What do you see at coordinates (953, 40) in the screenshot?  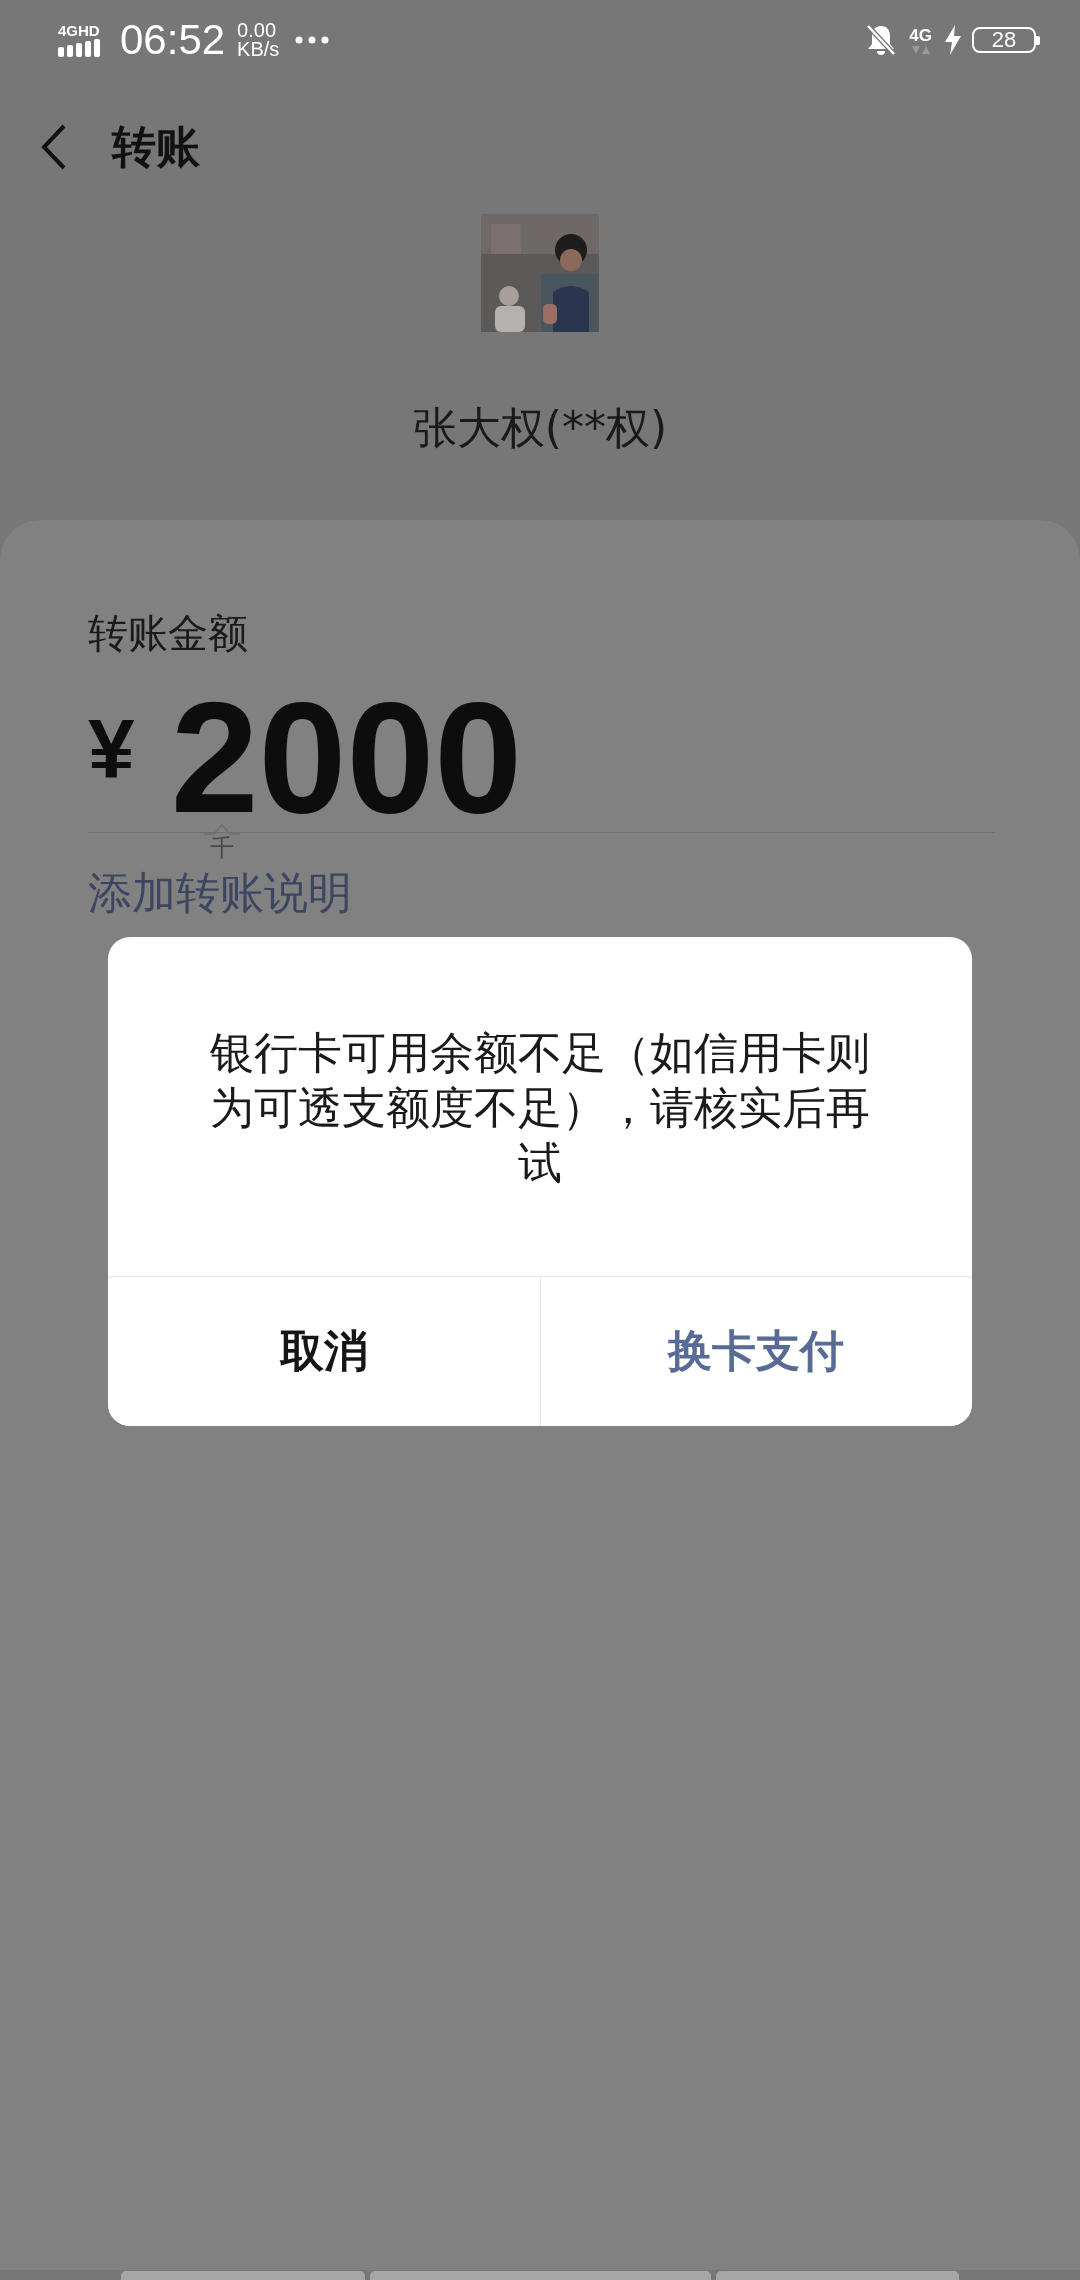 I see `charging-bolt-icon` at bounding box center [953, 40].